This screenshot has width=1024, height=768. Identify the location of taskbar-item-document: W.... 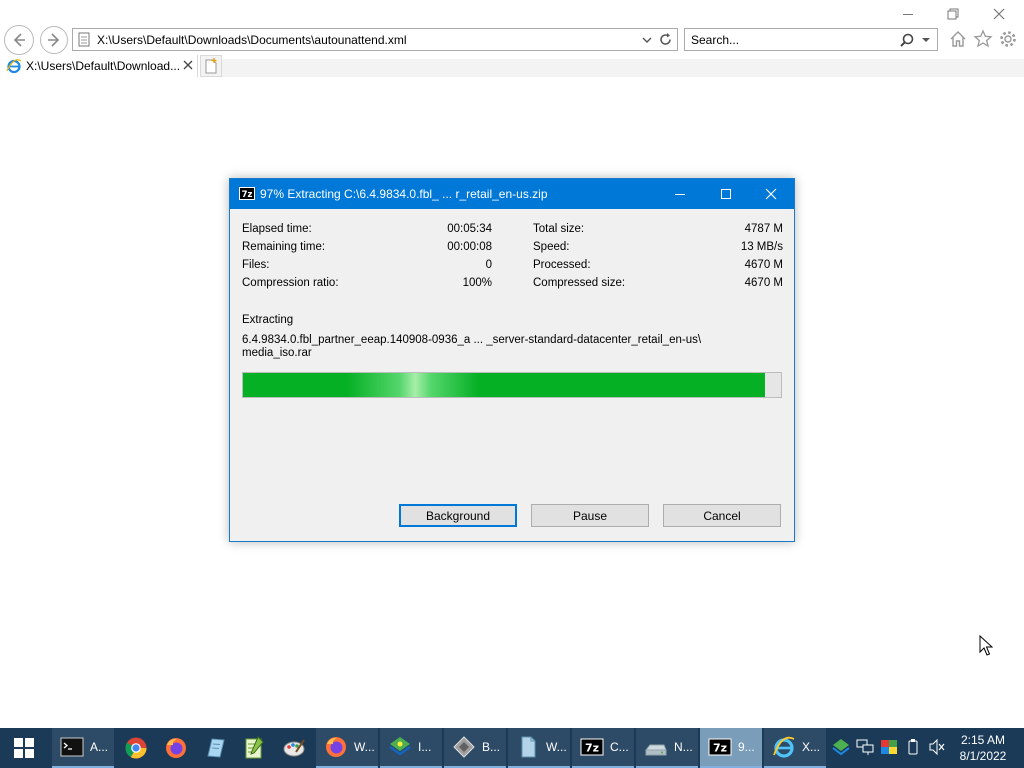
(539, 748).